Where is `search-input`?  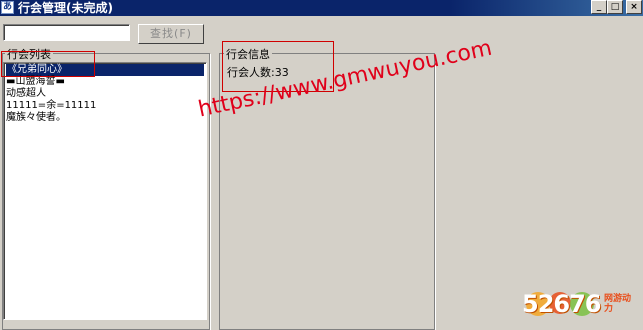 search-input is located at coordinates (66, 32).